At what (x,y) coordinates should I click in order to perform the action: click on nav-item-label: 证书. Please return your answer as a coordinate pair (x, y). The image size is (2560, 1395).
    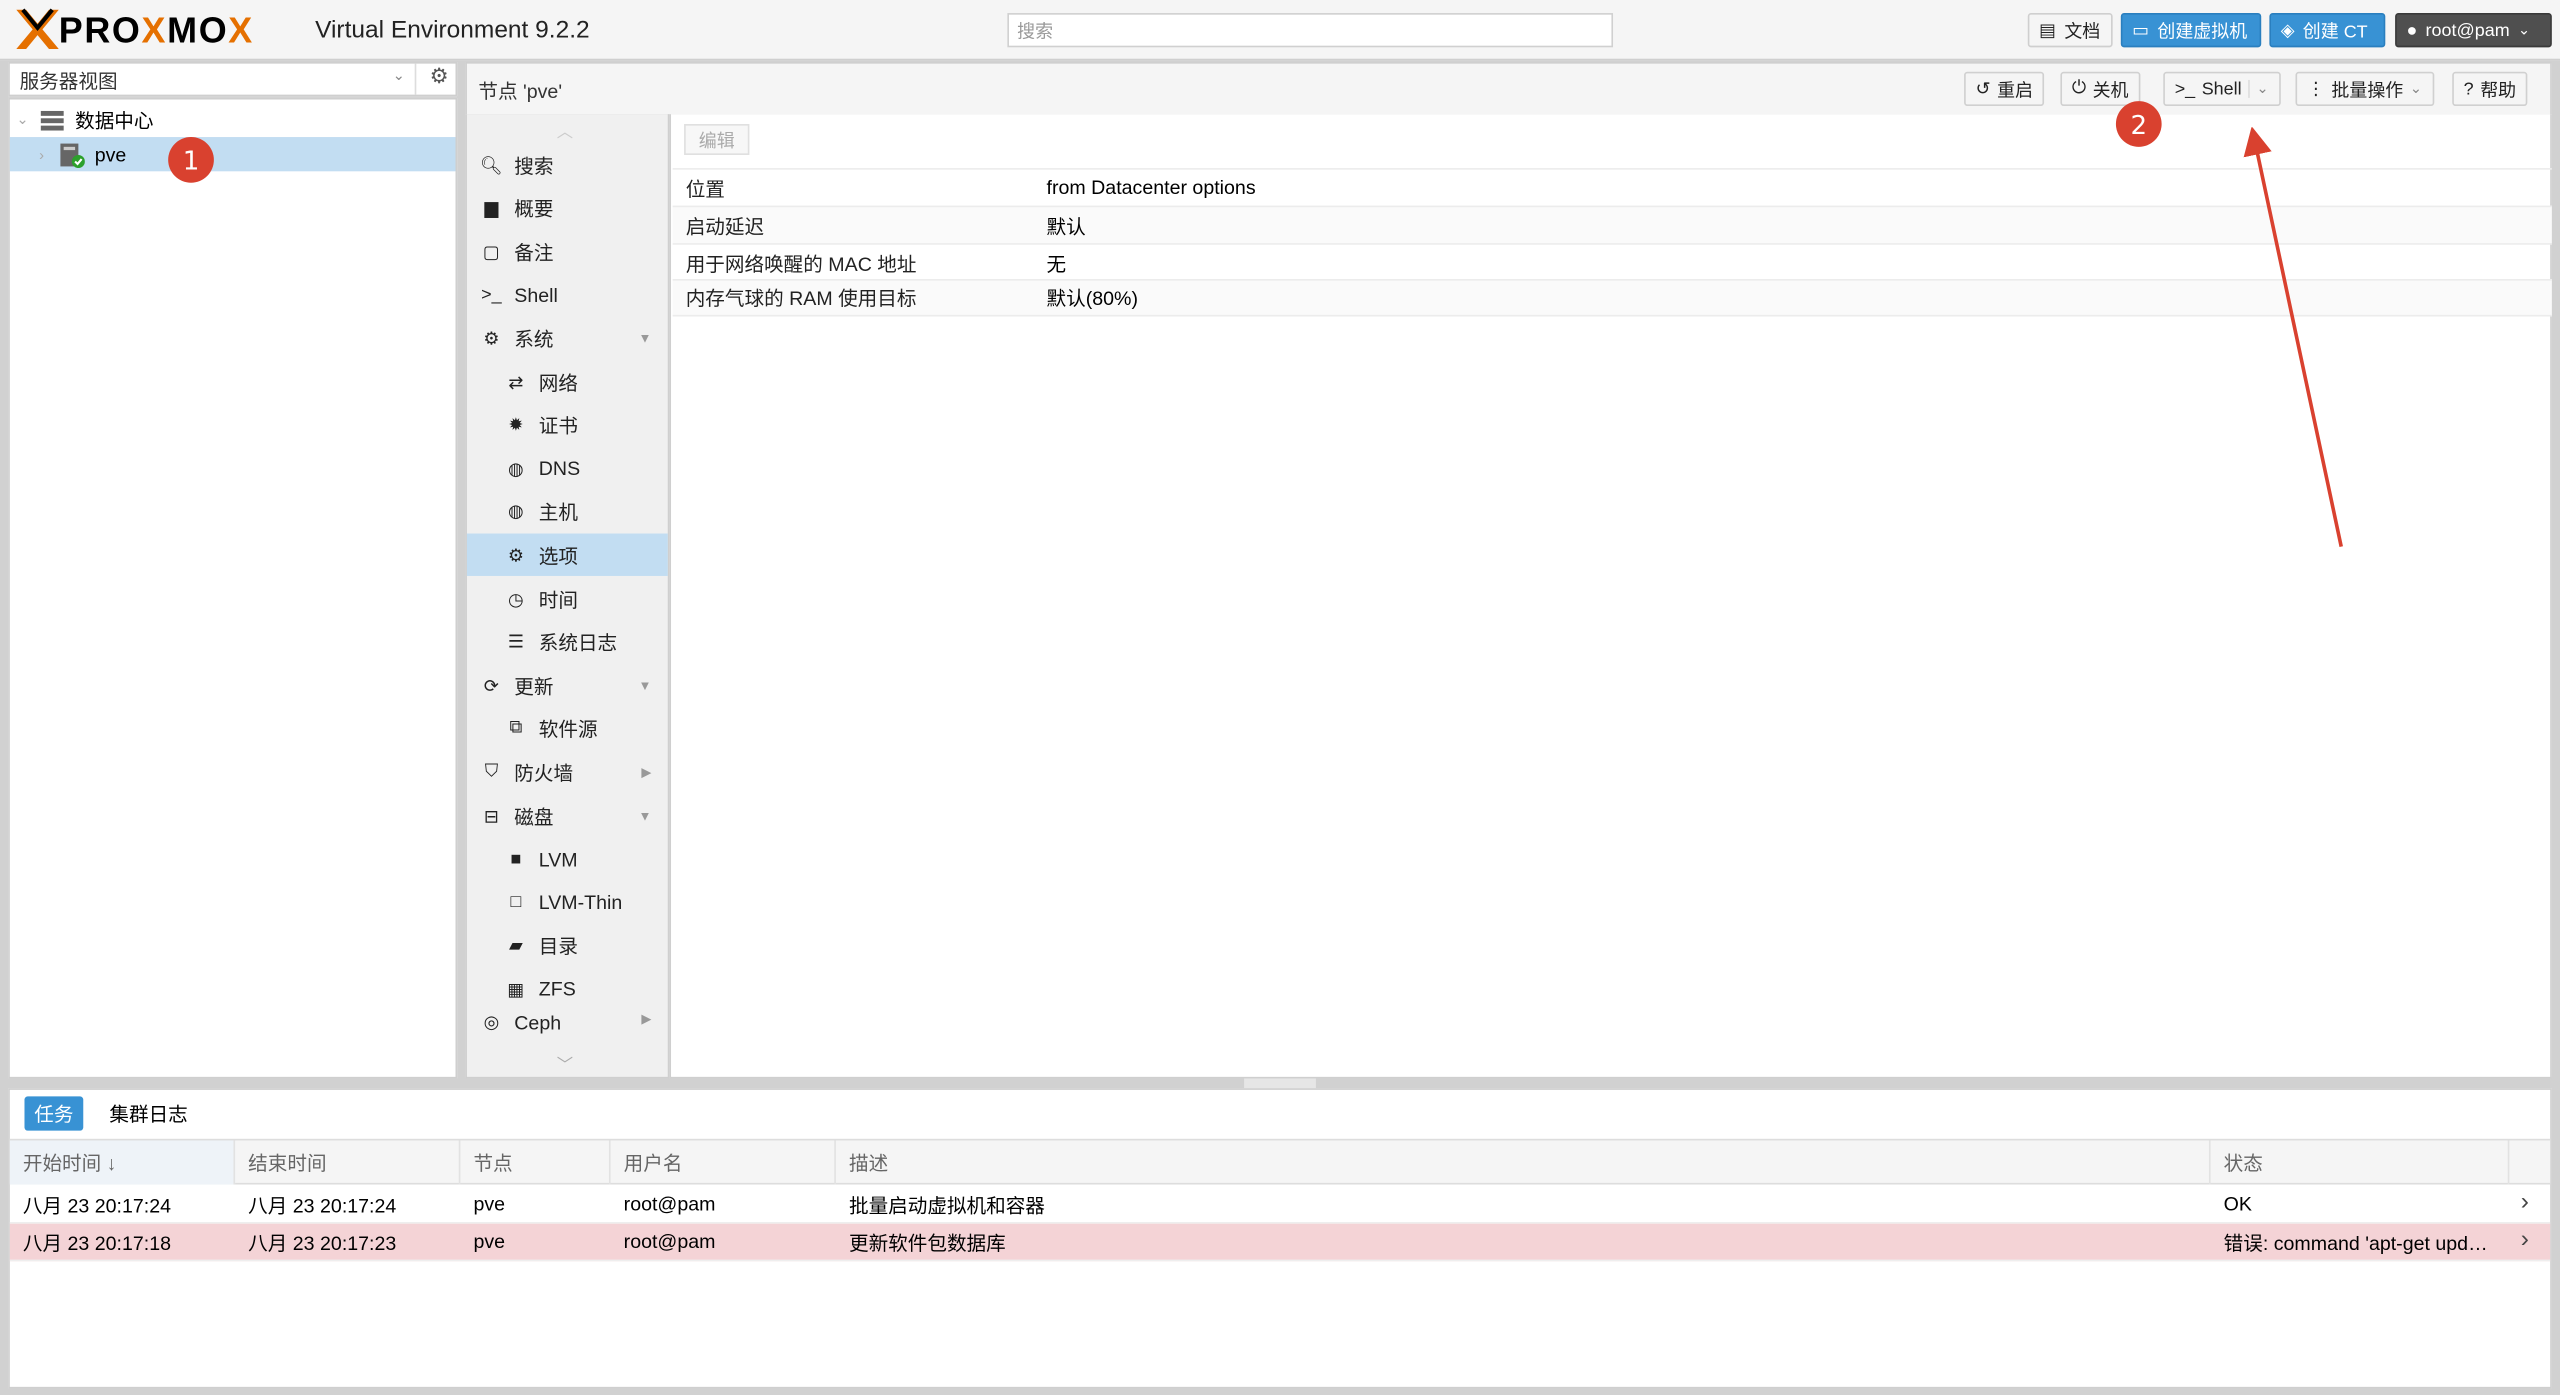
    Looking at the image, I should click on (558, 426).